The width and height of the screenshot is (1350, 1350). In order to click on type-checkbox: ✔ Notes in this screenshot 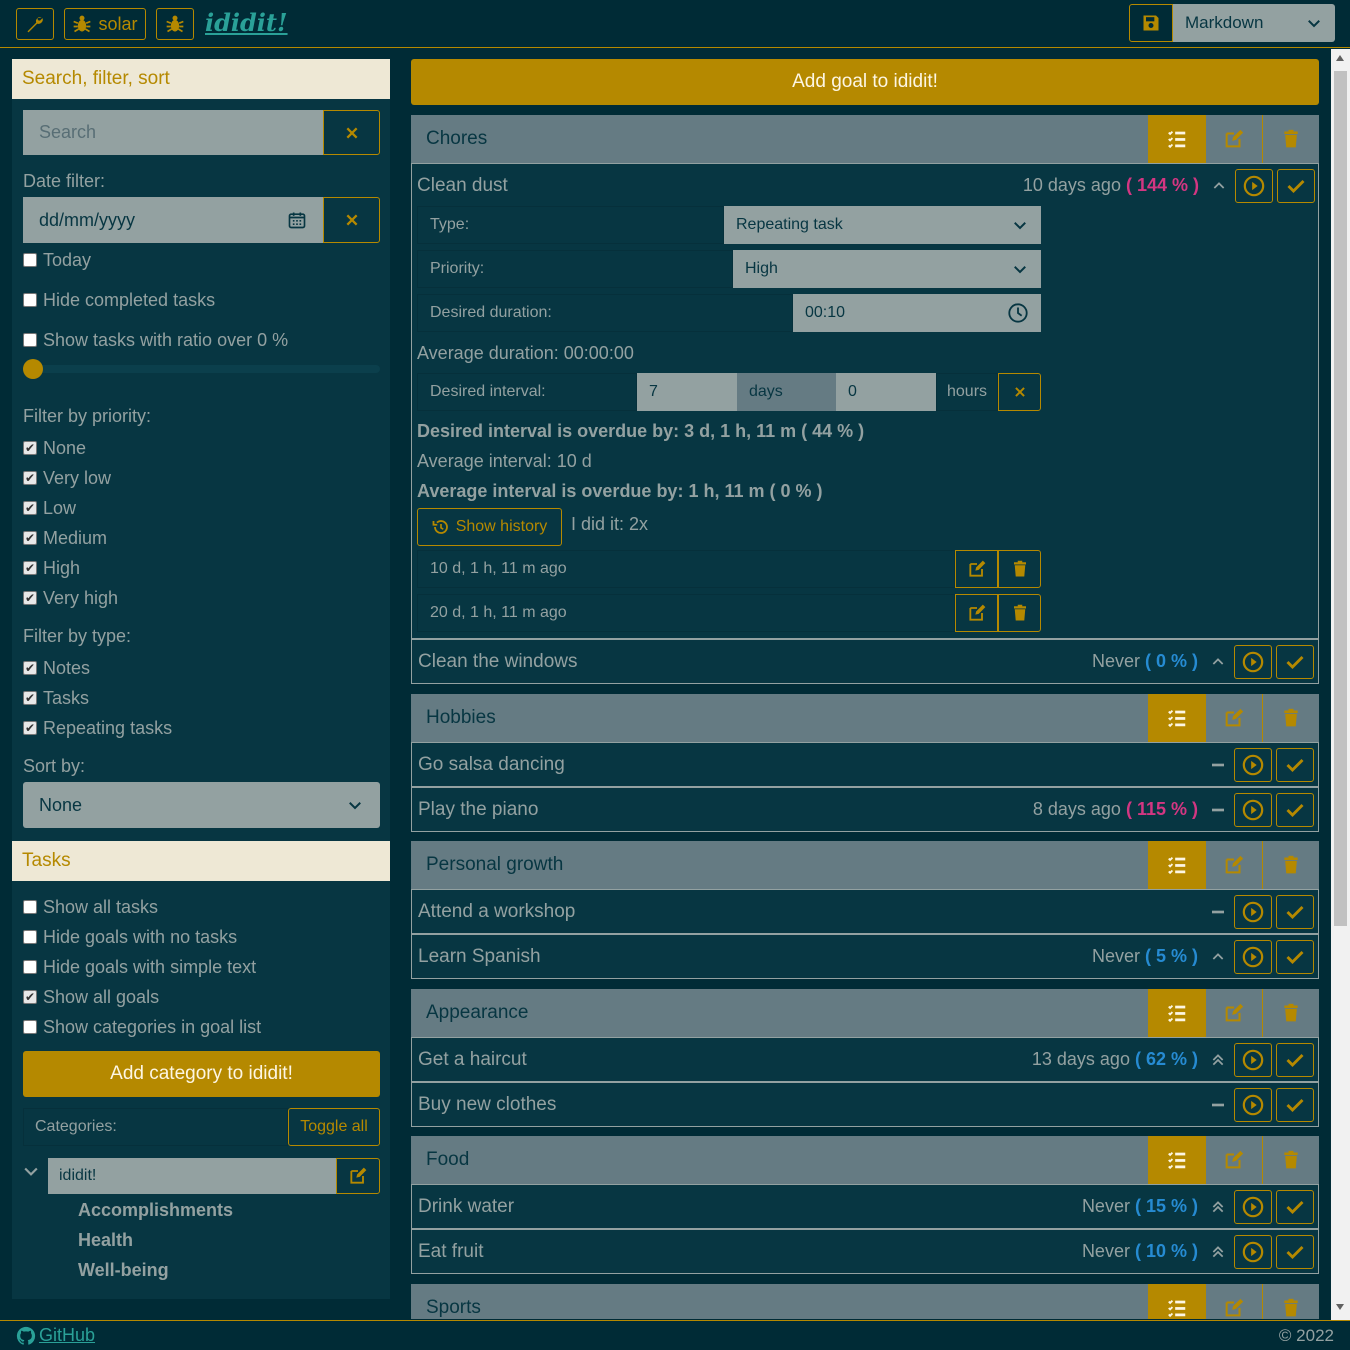, I will do `click(56, 668)`.